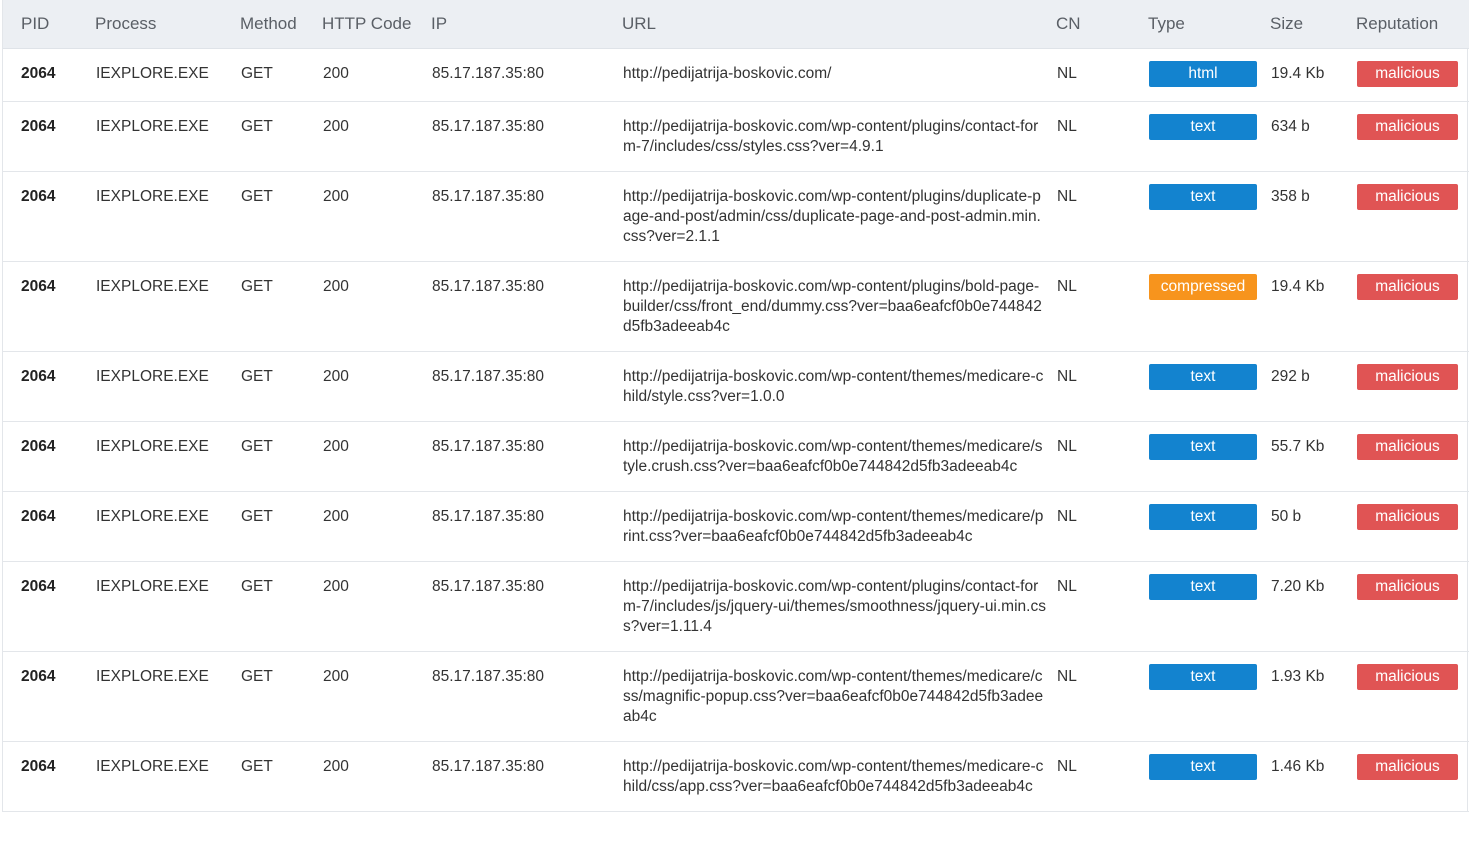  What do you see at coordinates (526, 24) in the screenshot?
I see `column-header-ip: IP` at bounding box center [526, 24].